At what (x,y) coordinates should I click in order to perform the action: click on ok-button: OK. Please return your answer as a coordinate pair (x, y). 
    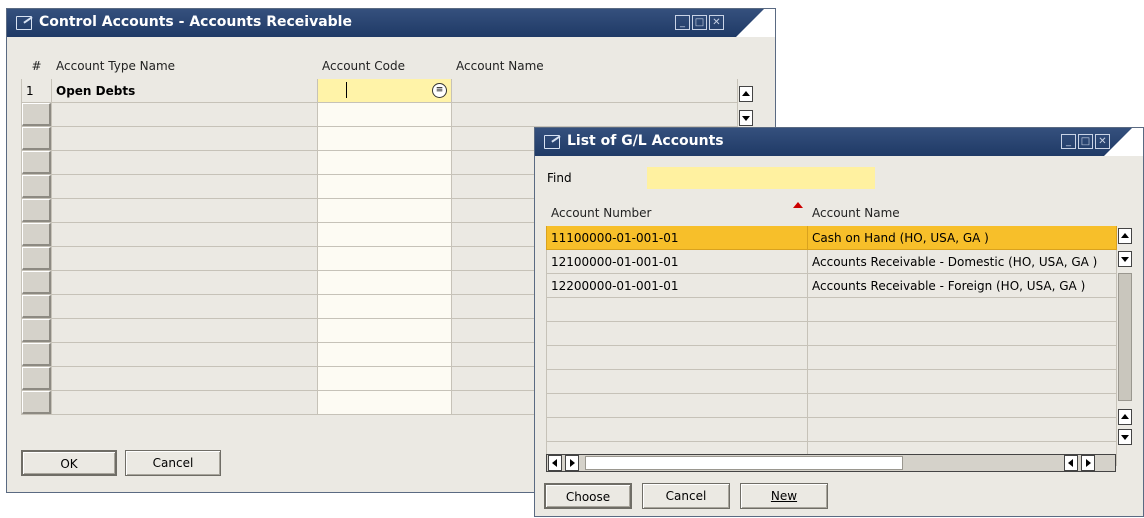
    Looking at the image, I should click on (69, 463).